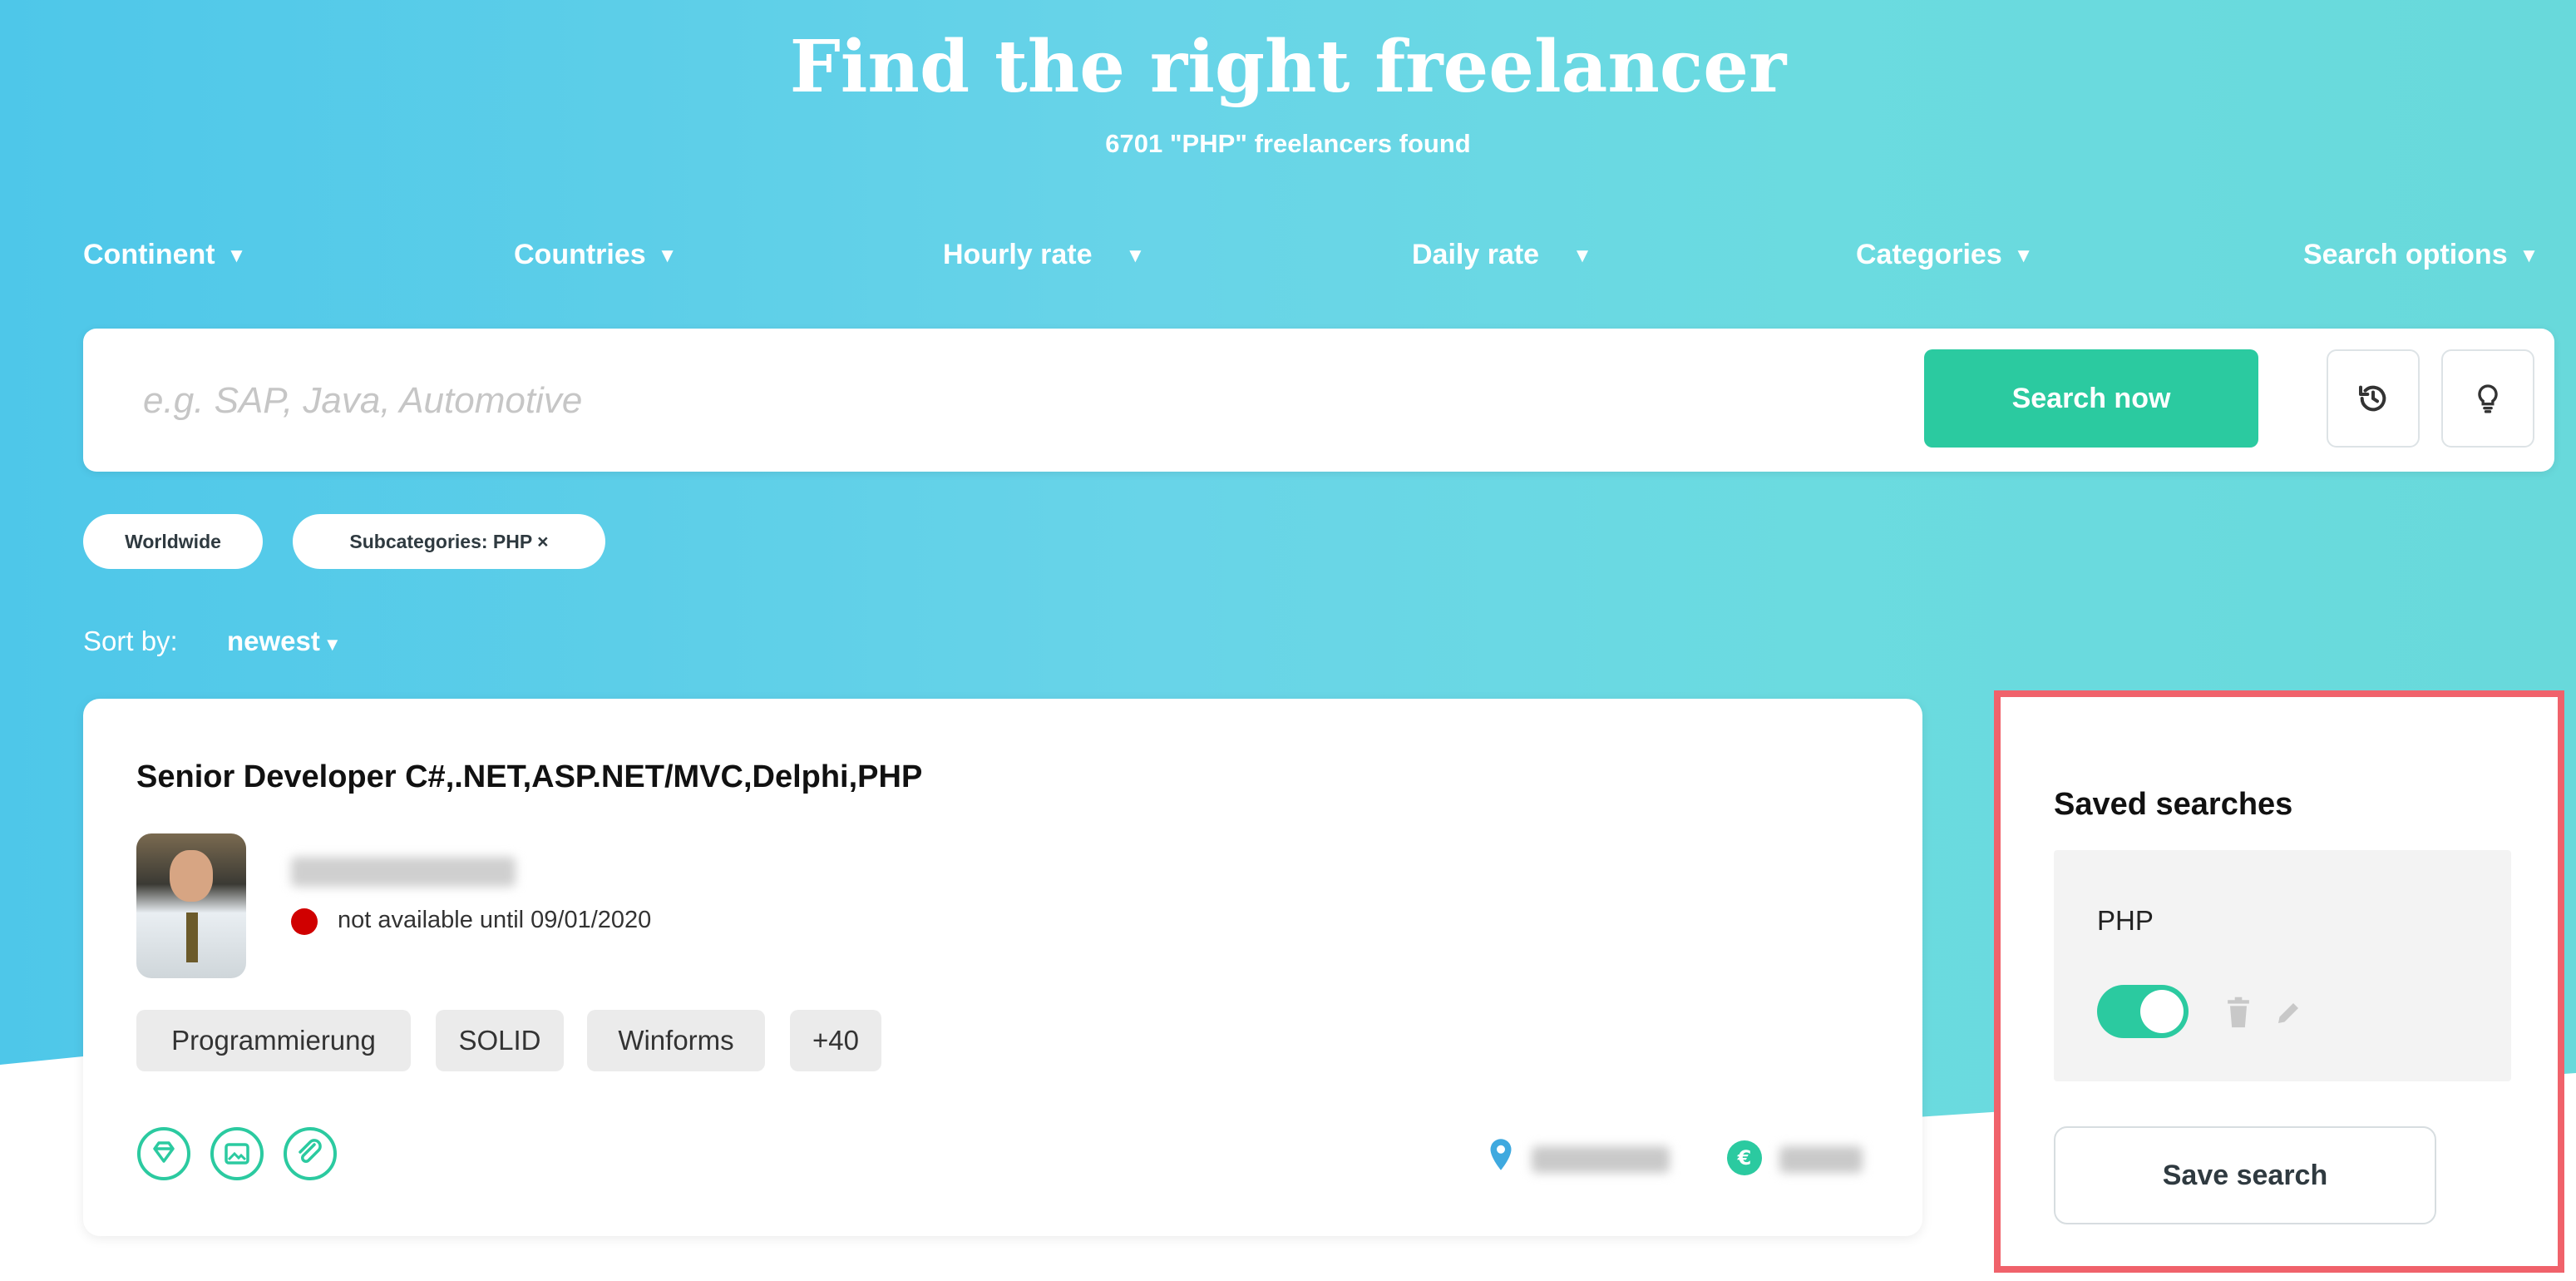 This screenshot has width=2576, height=1281. I want to click on filter-categories: Categories ▼, so click(1945, 255).